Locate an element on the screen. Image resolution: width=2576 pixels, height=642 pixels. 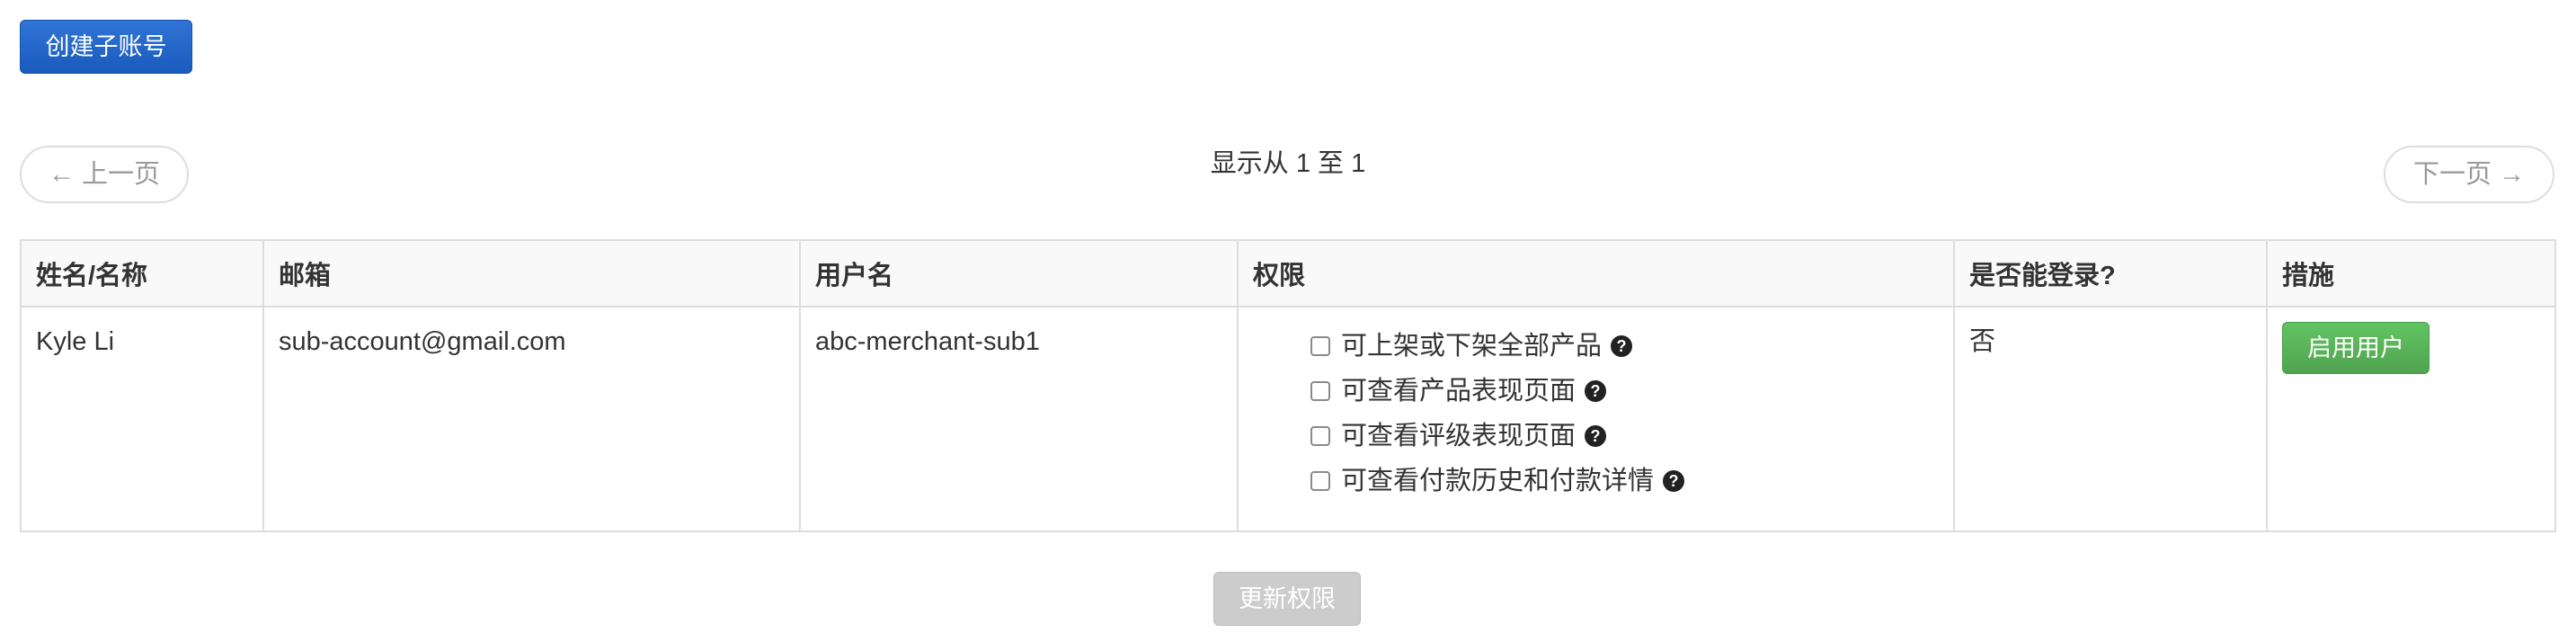
column-header-username: 用户名 is located at coordinates (1019, 273).